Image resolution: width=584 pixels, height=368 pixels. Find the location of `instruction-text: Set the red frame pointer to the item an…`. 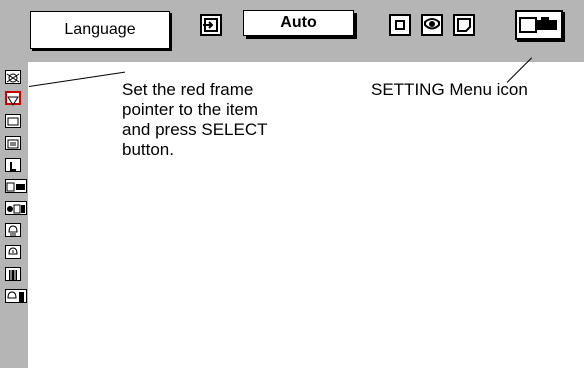

instruction-text: Set the red frame pointer to the item an… is located at coordinates (195, 120).